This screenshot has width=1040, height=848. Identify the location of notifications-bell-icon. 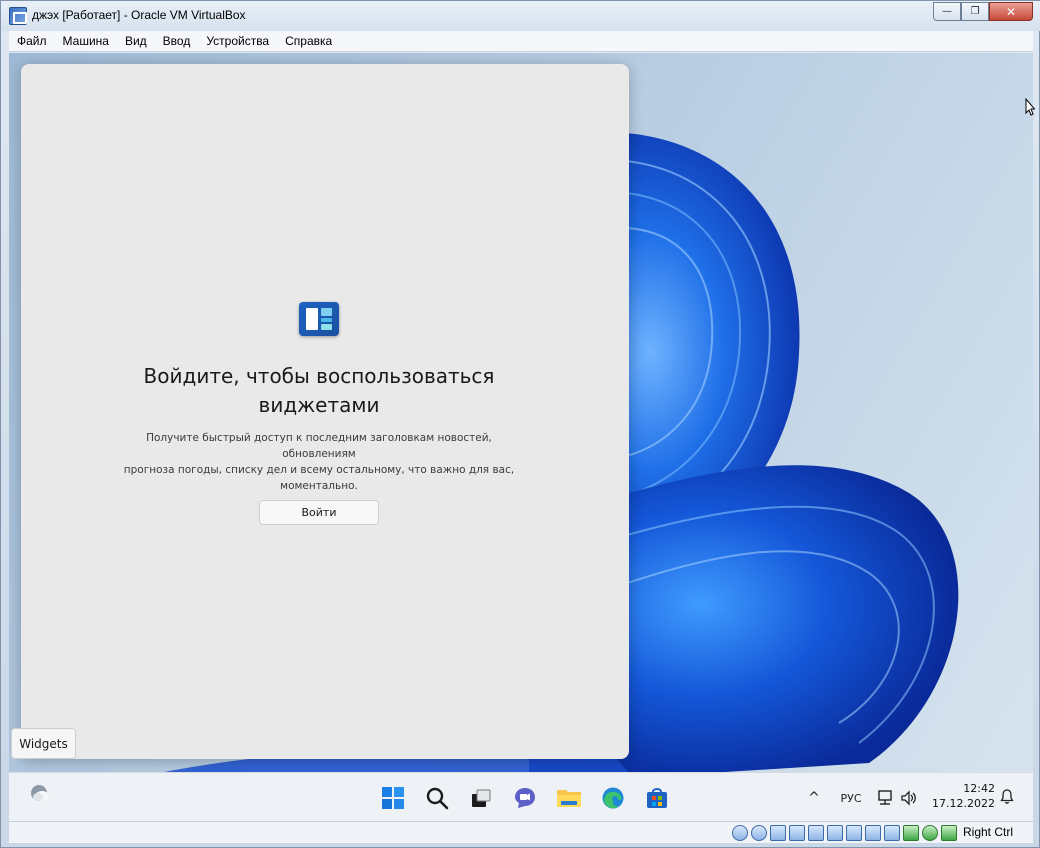
(1007, 797).